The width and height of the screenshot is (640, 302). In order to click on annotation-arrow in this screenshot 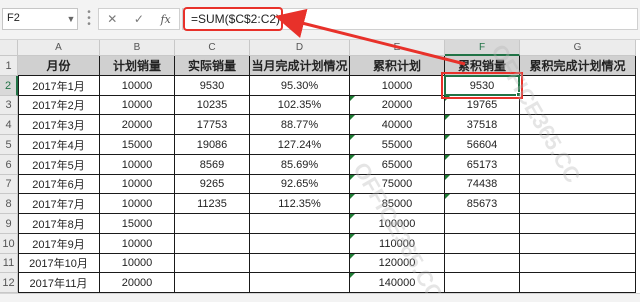, I will do `click(370, 37)`.